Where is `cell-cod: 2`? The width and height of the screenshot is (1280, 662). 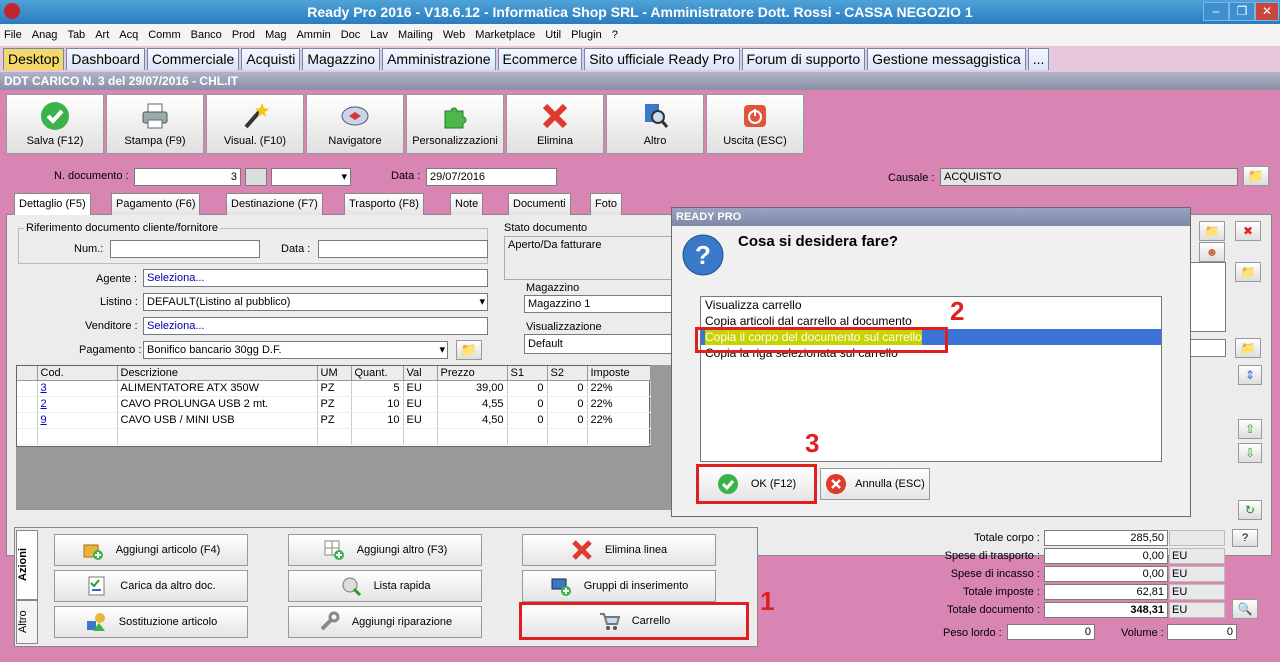 cell-cod: 2 is located at coordinates (77, 404).